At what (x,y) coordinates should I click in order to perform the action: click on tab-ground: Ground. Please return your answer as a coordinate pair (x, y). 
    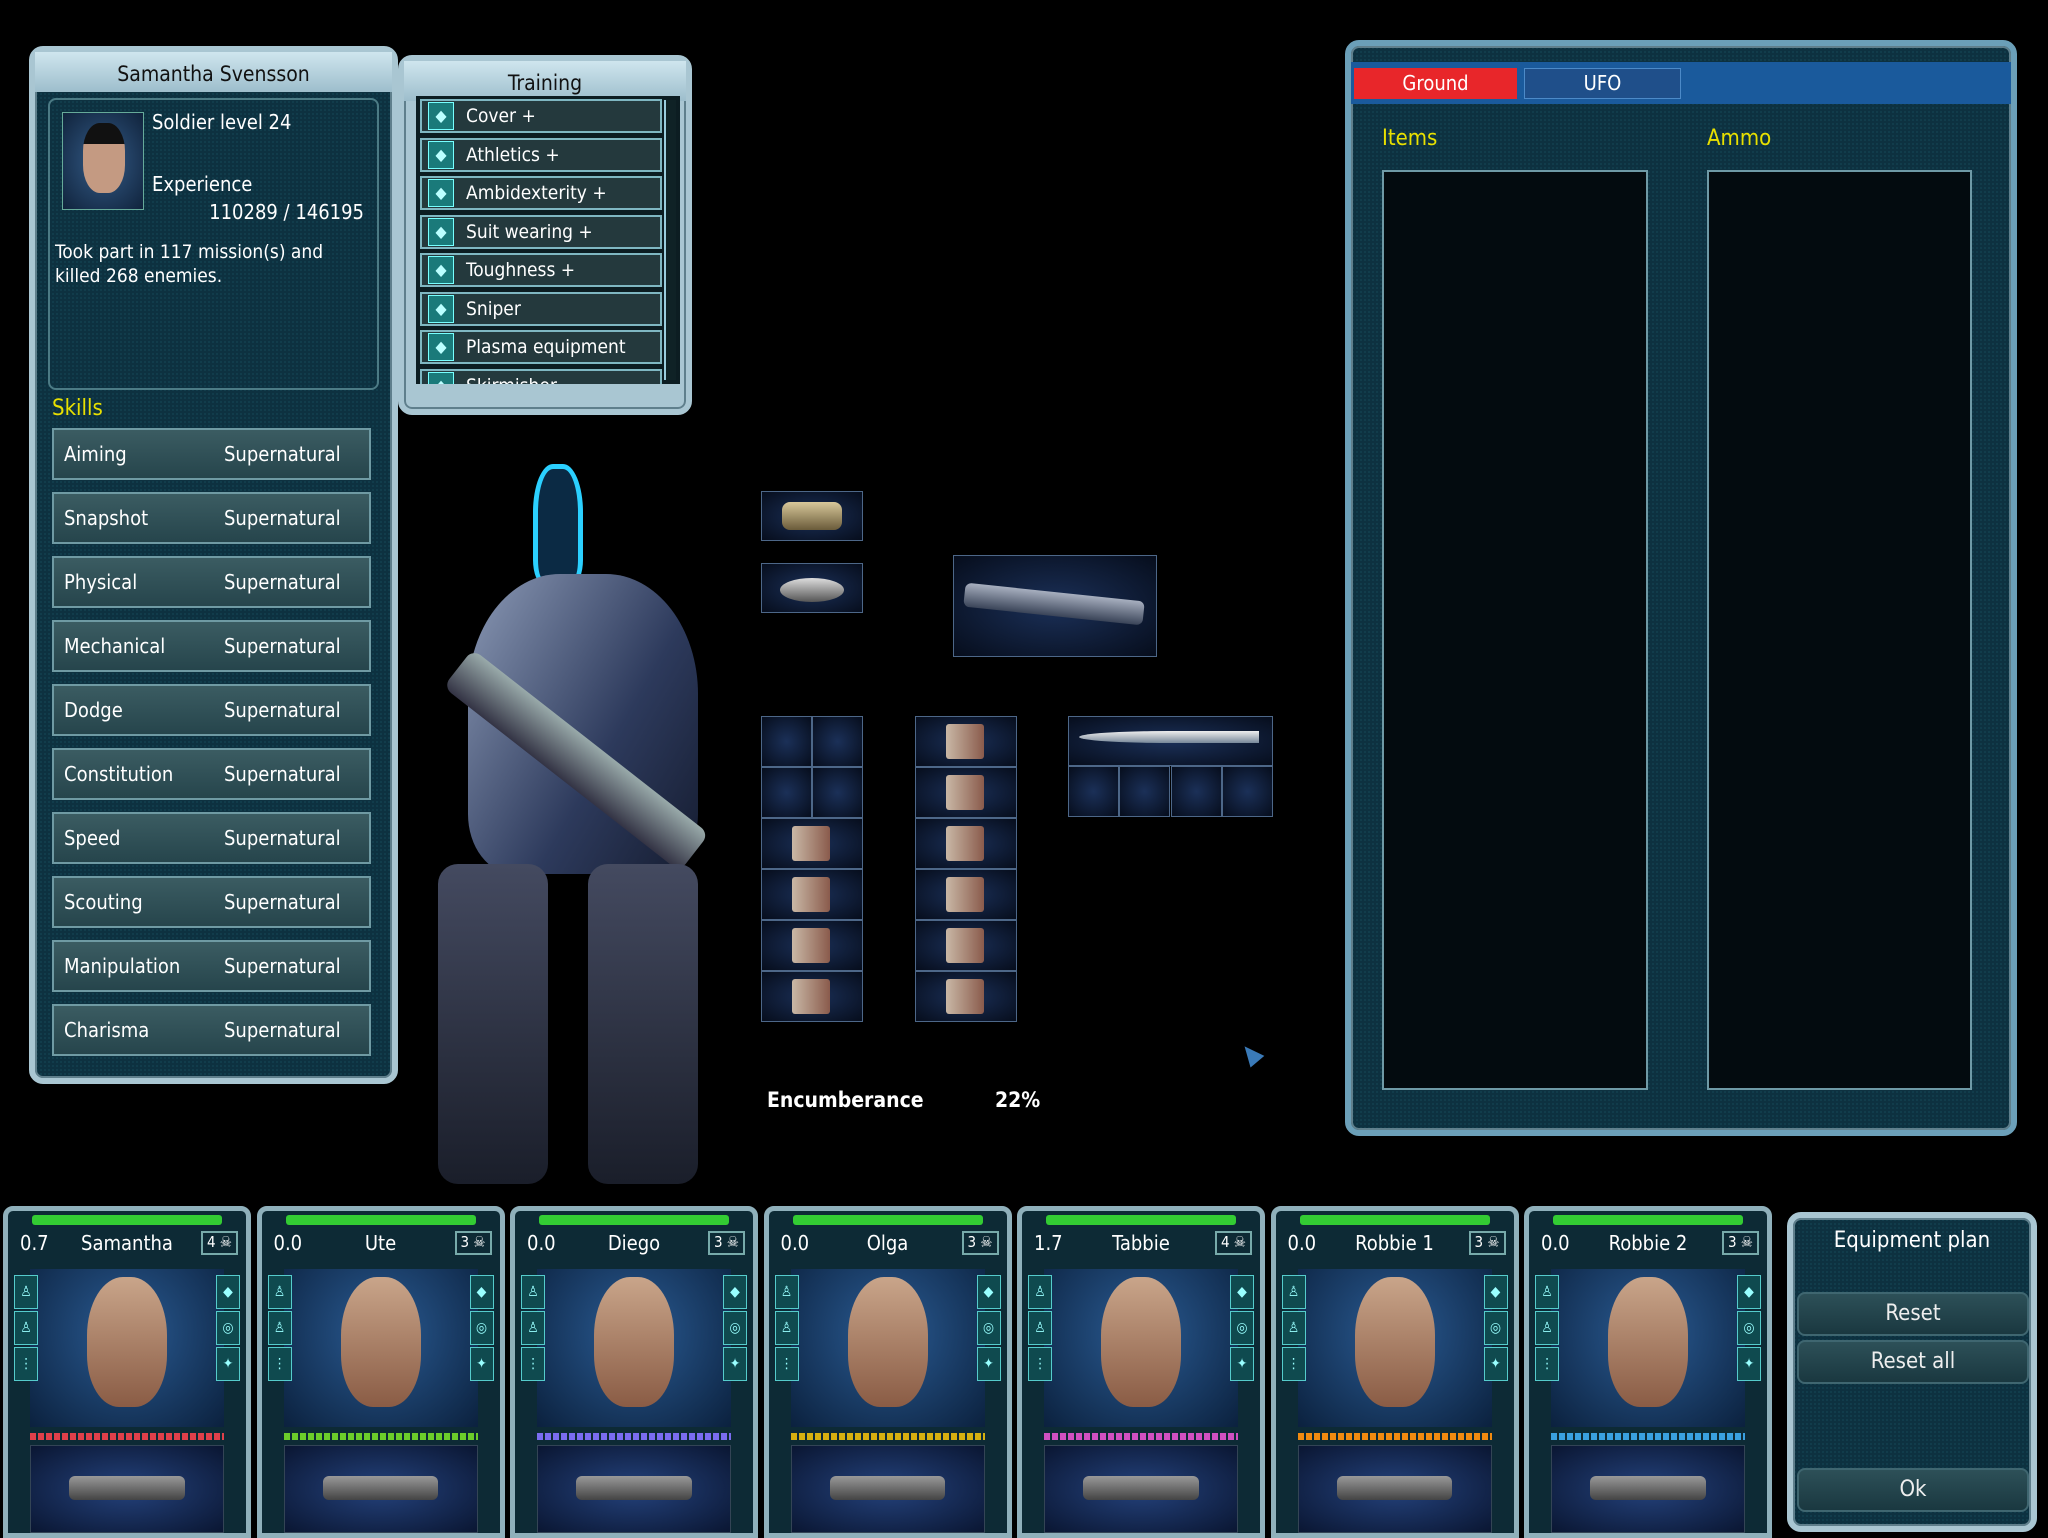
    Looking at the image, I should click on (1435, 83).